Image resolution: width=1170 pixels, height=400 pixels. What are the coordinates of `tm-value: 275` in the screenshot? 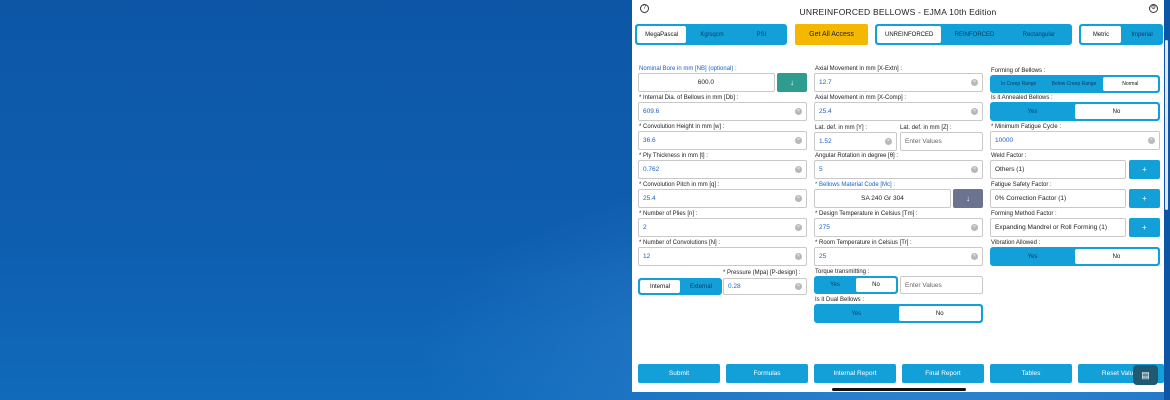 It's located at (824, 227).